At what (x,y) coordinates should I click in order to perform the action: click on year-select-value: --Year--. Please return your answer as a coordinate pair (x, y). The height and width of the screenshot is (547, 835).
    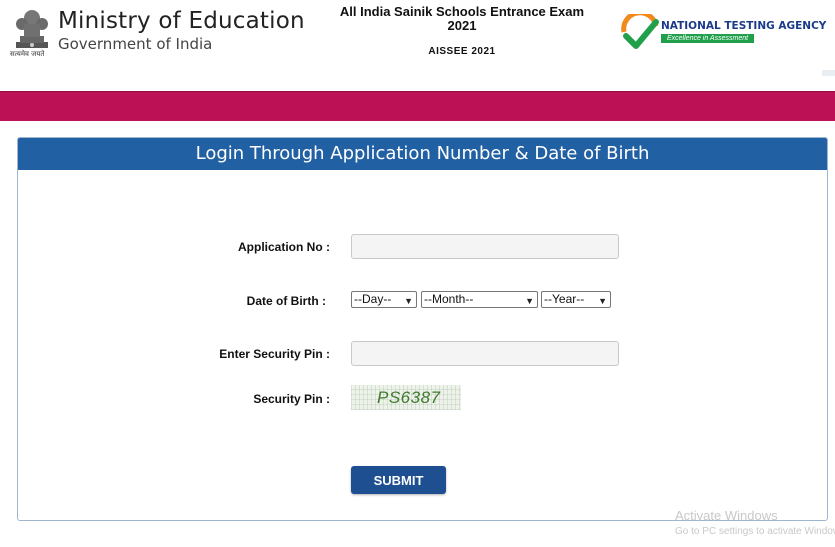
    Looking at the image, I should click on (564, 299).